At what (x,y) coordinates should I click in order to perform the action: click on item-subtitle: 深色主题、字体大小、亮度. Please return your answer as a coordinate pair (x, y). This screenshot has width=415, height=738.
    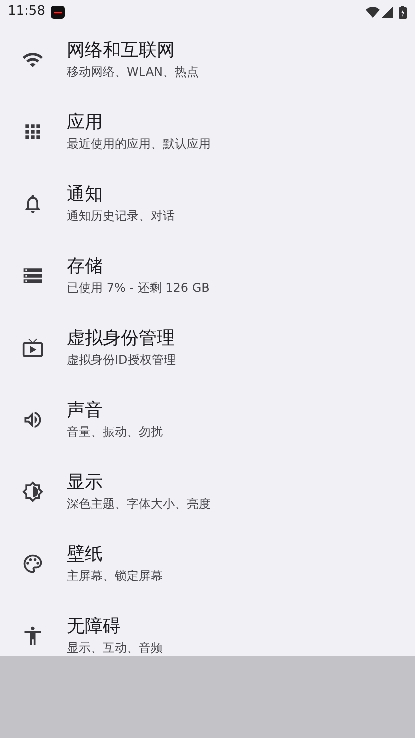
    Looking at the image, I should click on (139, 504).